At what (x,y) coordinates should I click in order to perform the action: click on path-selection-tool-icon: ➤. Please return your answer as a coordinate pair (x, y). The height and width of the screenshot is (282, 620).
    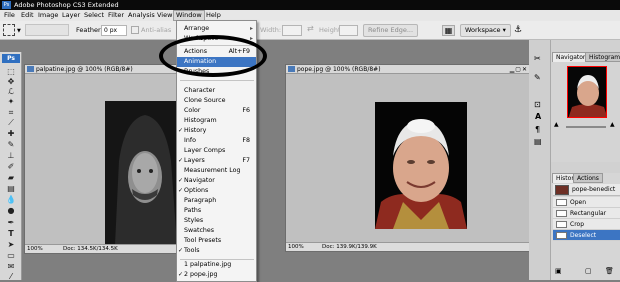
    Looking at the image, I should click on (11, 244).